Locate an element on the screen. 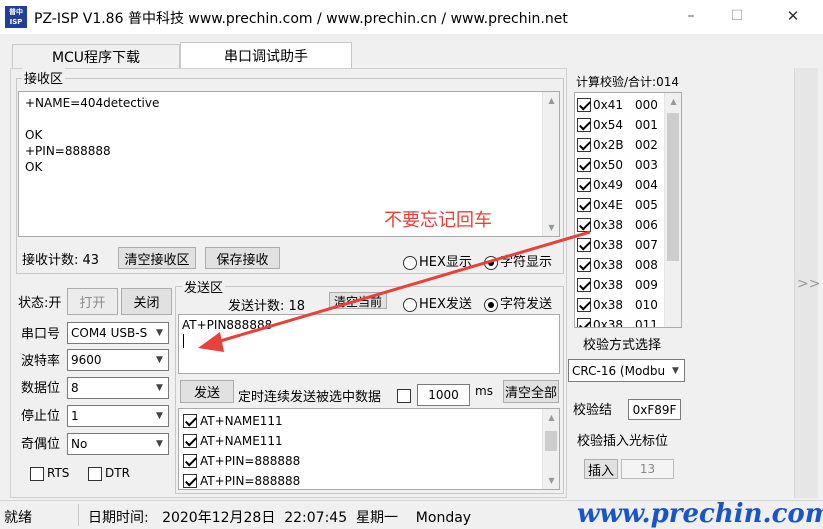  status-datetime: 日期时间: 2020年12月28日 22:07:45 星期一 Monday is located at coordinates (280, 518).